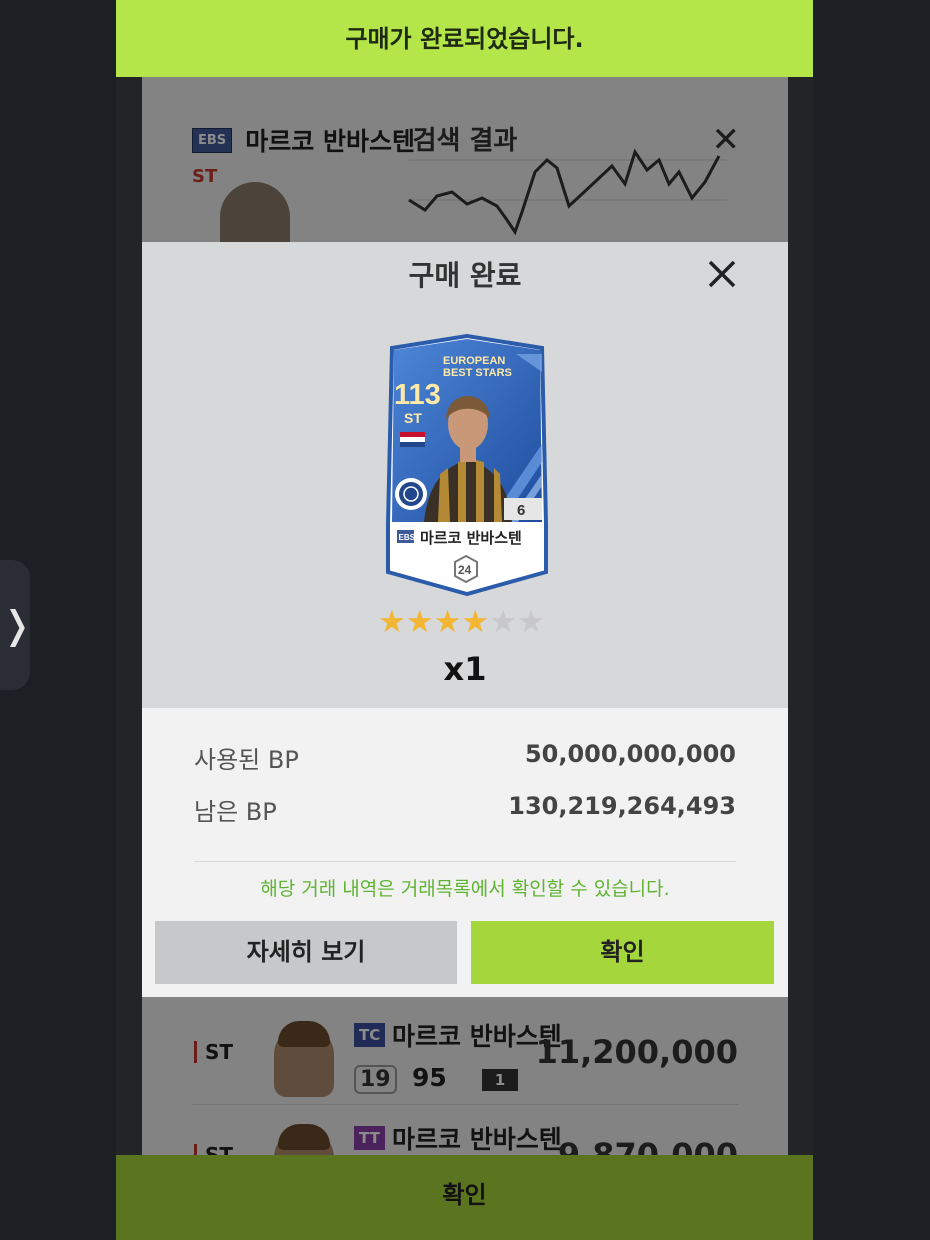 The height and width of the screenshot is (1240, 930). Describe the element at coordinates (465, 275) in the screenshot. I see `dialog-title: 구매 완료` at that location.